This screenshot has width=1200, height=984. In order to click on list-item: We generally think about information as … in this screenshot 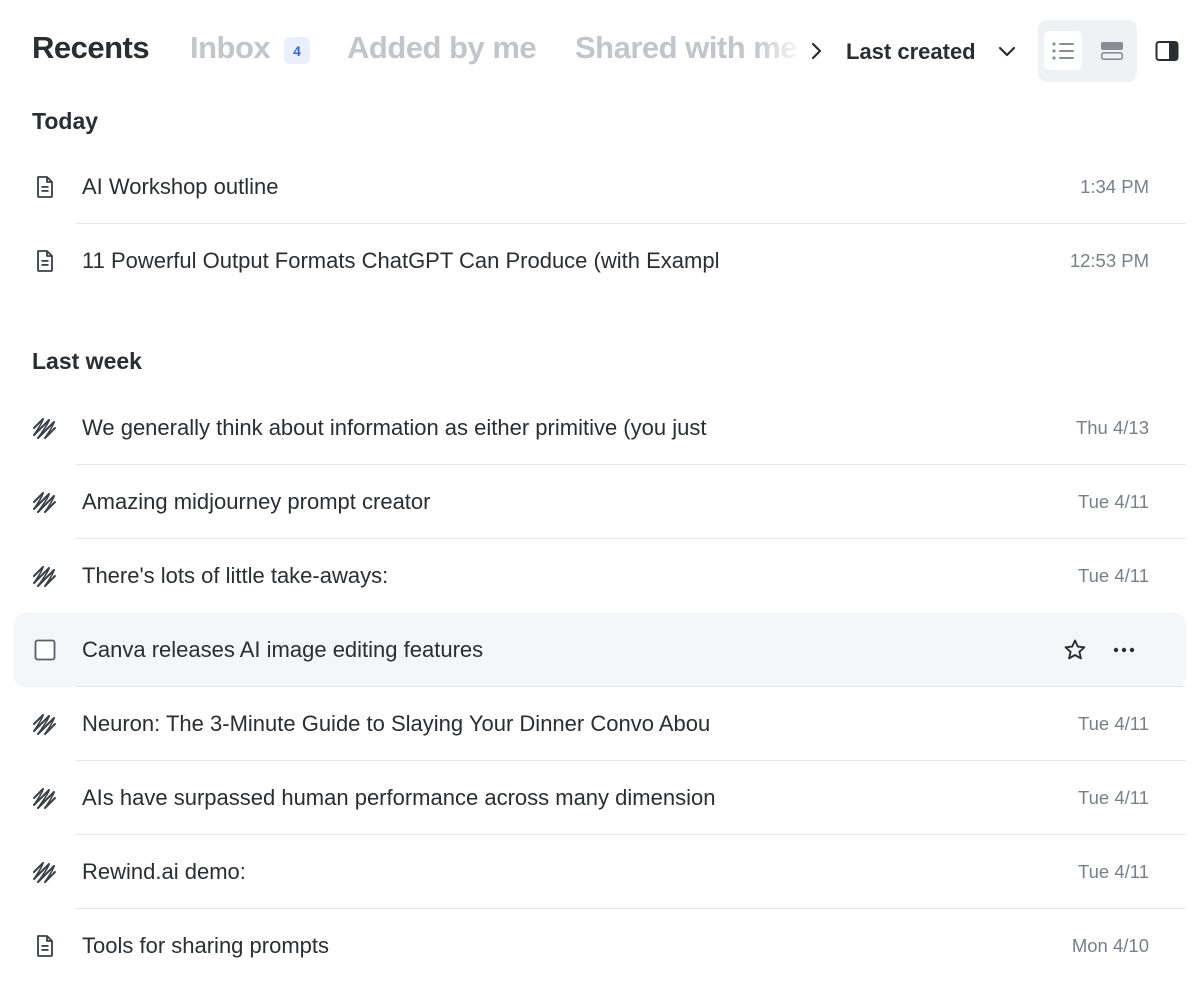, I will do `click(600, 428)`.